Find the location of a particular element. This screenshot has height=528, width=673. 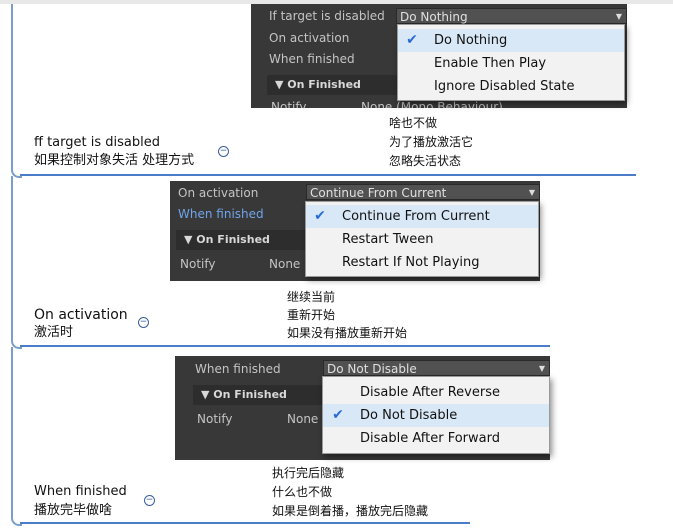

note-line: 如果是倒着播，播放完后隐藏 is located at coordinates (350, 511).